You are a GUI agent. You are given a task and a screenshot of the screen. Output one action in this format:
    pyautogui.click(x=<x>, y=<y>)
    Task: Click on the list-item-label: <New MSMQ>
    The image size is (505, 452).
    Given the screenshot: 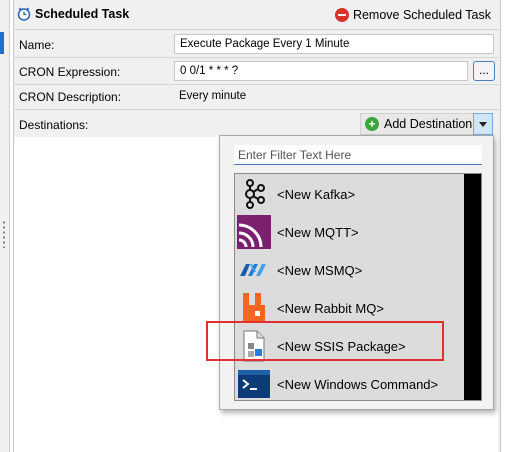 What is the action you would take?
    pyautogui.click(x=320, y=270)
    